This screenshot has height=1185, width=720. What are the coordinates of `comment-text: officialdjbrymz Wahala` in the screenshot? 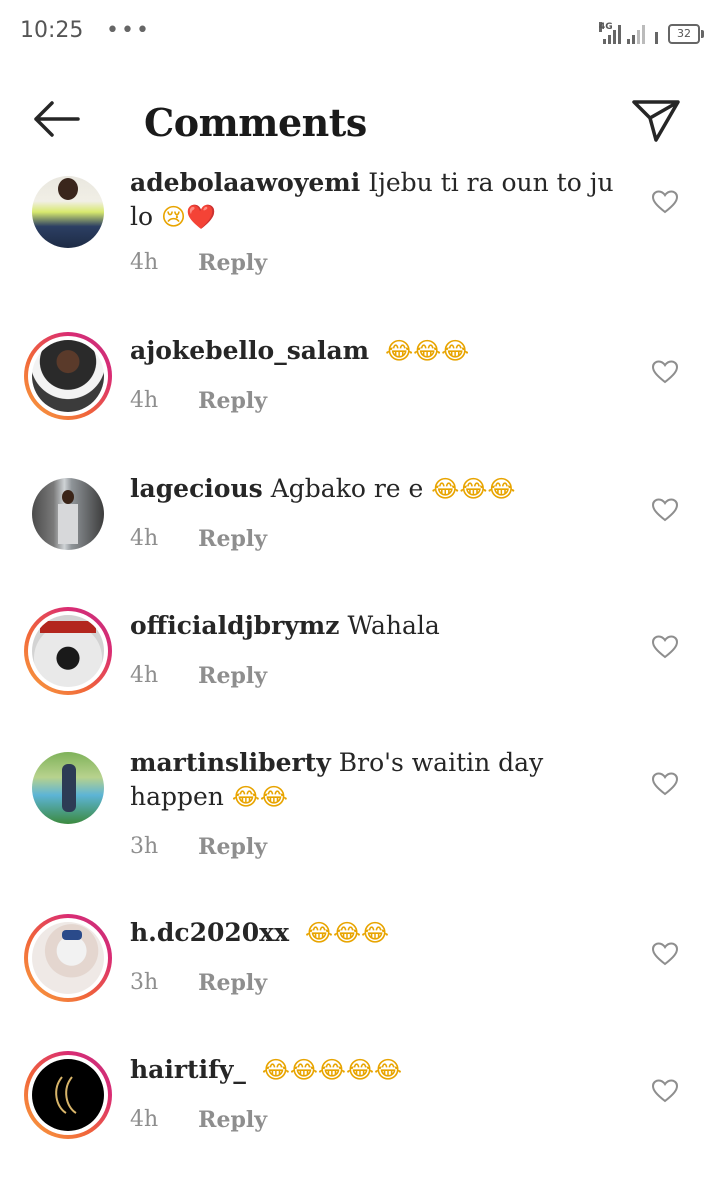 It's located at (377, 626).